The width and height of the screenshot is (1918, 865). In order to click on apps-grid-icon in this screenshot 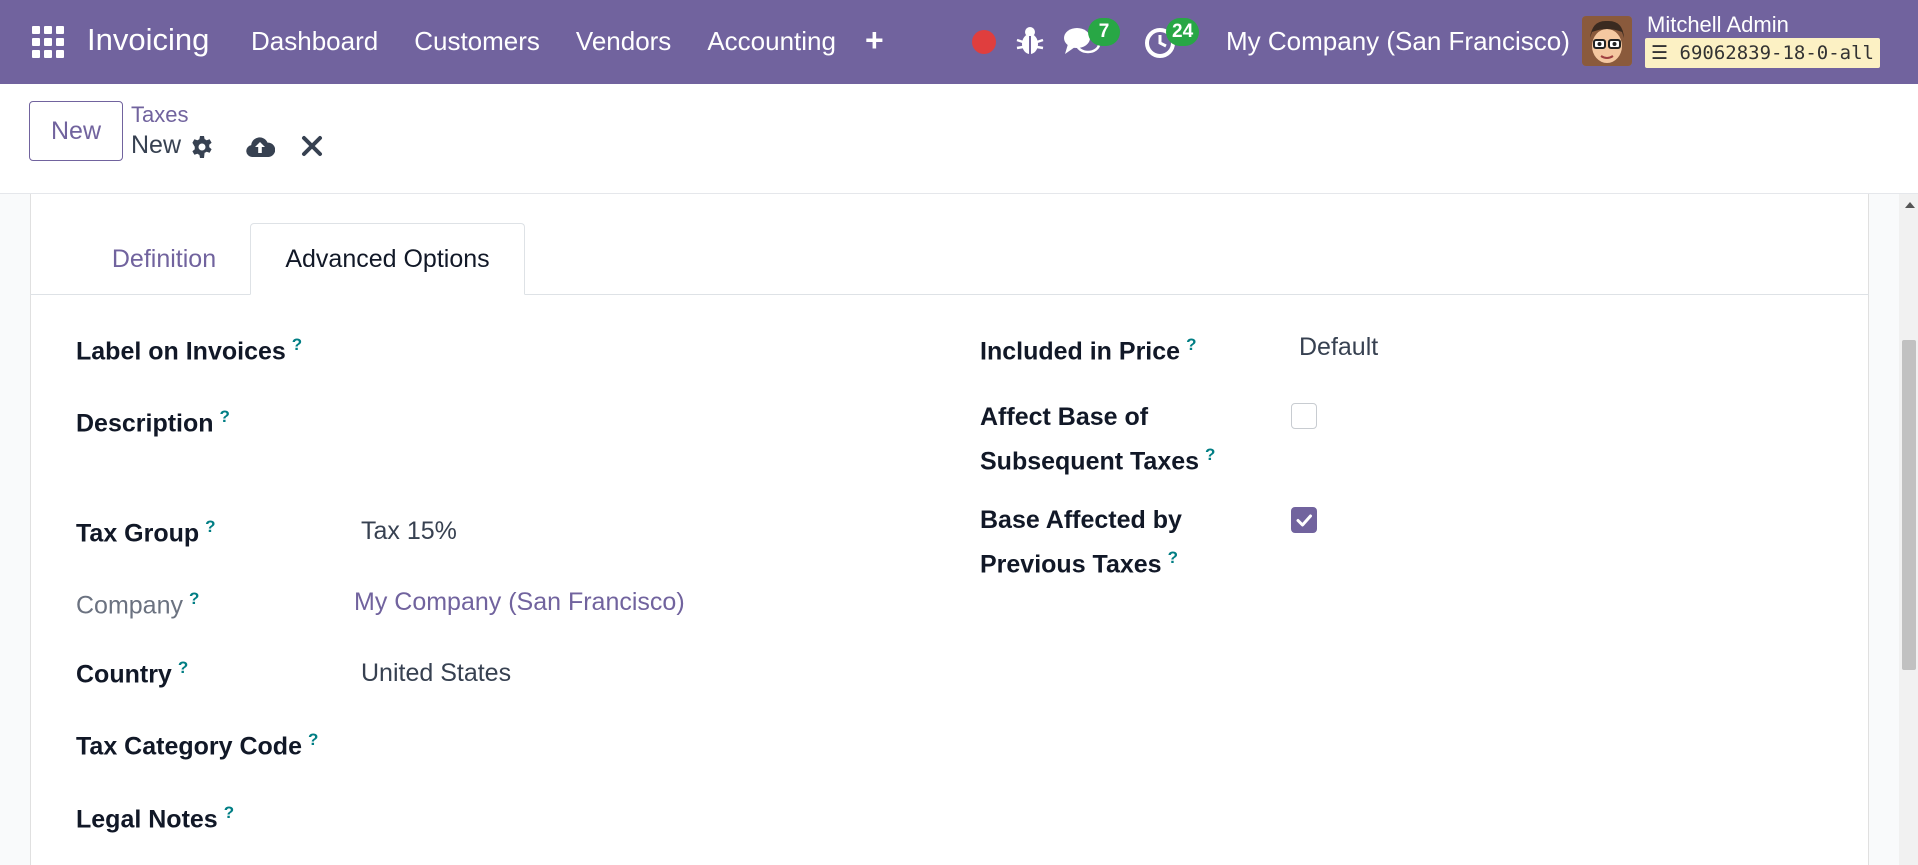, I will do `click(48, 42)`.